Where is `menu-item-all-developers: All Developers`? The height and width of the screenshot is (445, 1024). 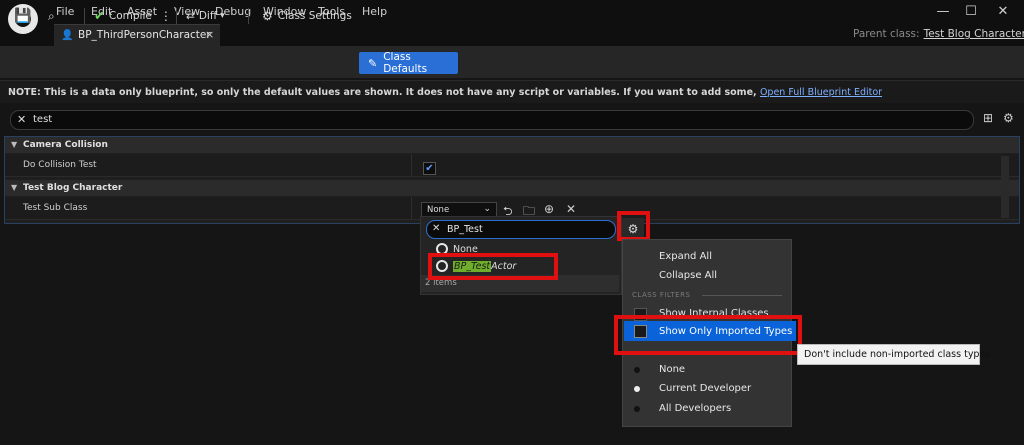
menu-item-all-developers: All Developers is located at coordinates (695, 408).